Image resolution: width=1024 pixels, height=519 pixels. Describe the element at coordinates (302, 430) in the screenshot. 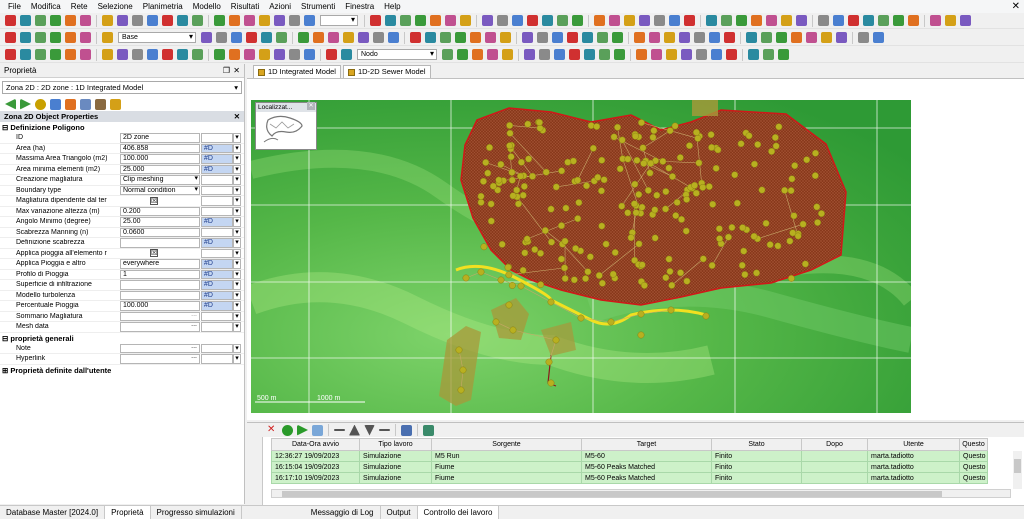

I see `play-icon` at that location.